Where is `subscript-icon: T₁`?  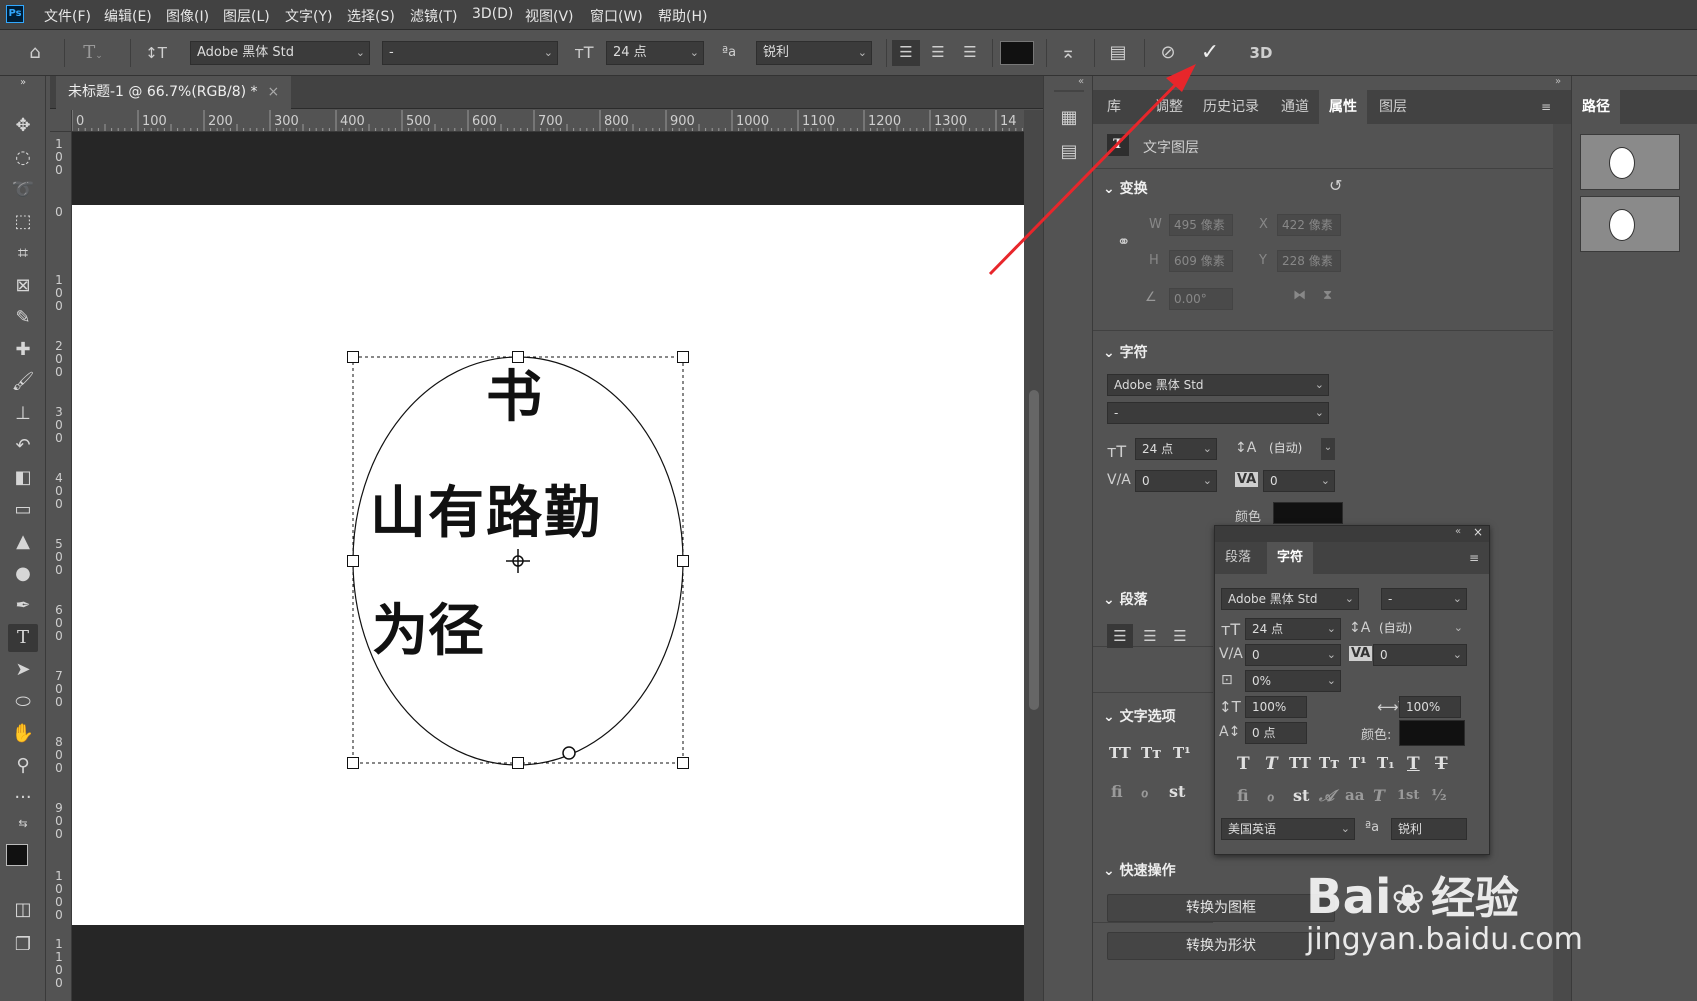 subscript-icon: T₁ is located at coordinates (1386, 763).